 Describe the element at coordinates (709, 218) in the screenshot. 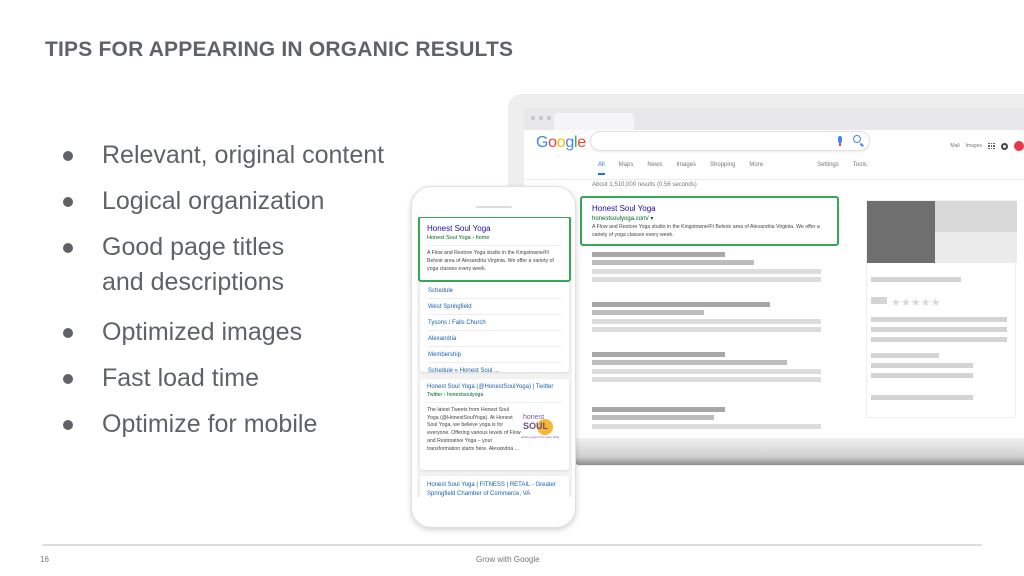

I see `result-url: honestsoulyoga.com/ ▾` at that location.